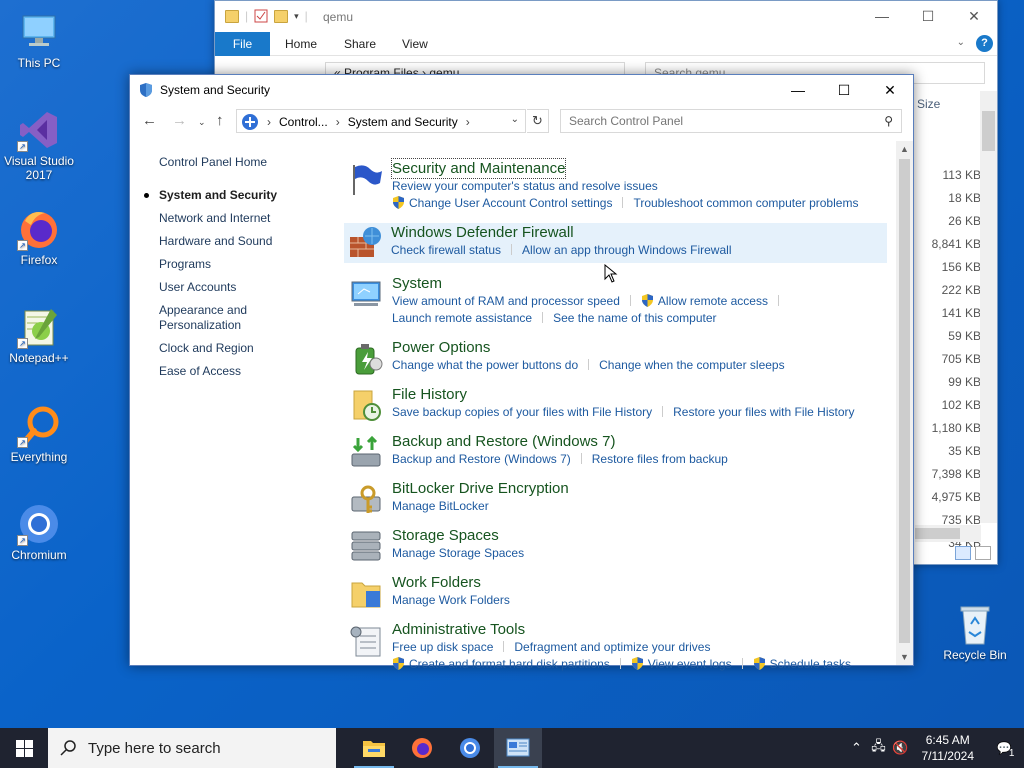 Image resolution: width=1024 pixels, height=768 pixels. Describe the element at coordinates (451, 600) in the screenshot. I see `category-link: Manage Work Folders` at that location.